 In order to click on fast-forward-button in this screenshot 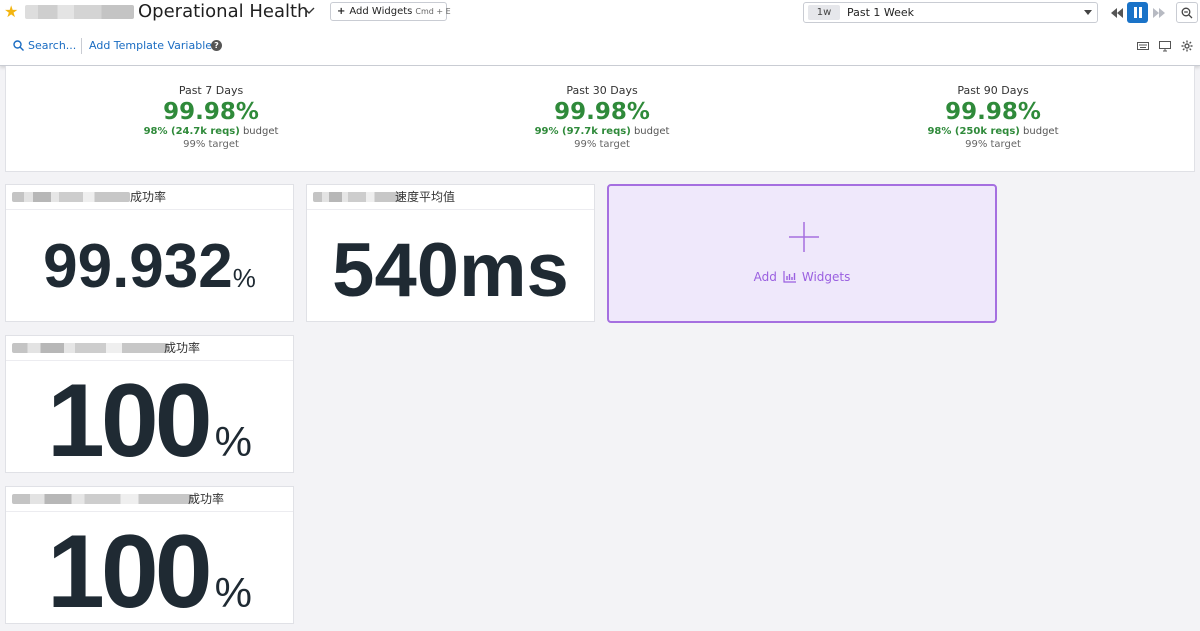, I will do `click(1158, 12)`.